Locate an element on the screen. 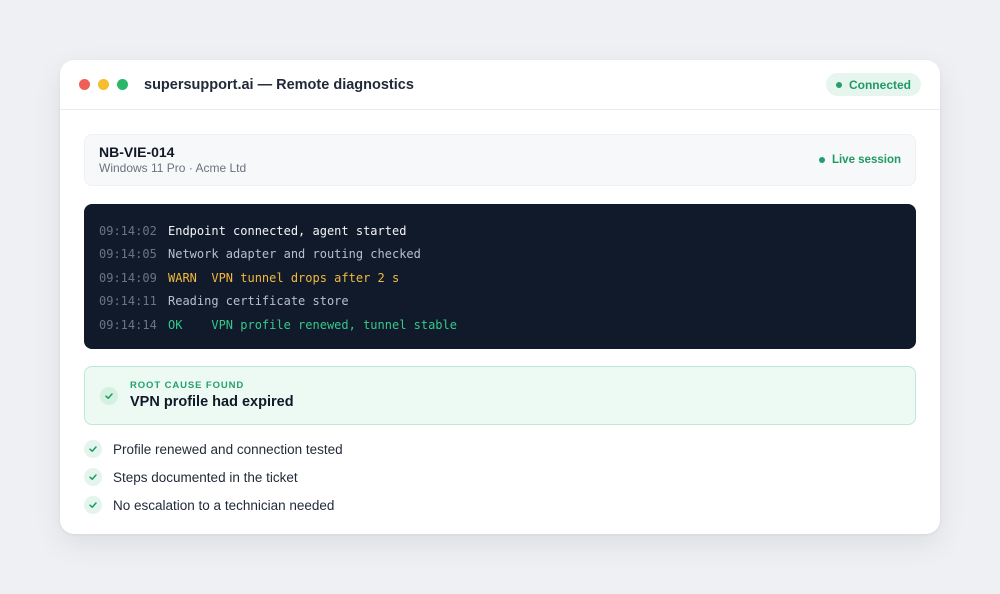 This screenshot has height=594, width=1000. log-line: 09:14:09 WARN VPN tunnel drops after 2 s is located at coordinates (500, 278).